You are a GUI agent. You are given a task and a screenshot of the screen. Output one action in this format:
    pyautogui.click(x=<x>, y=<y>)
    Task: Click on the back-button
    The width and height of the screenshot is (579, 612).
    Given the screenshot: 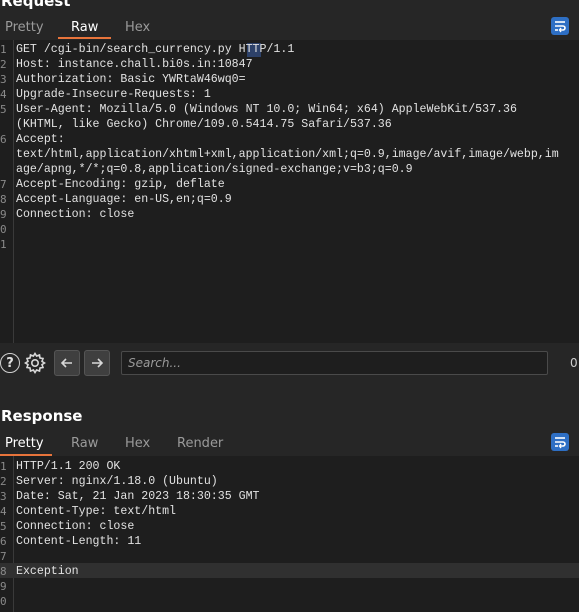 What is the action you would take?
    pyautogui.click(x=67, y=363)
    